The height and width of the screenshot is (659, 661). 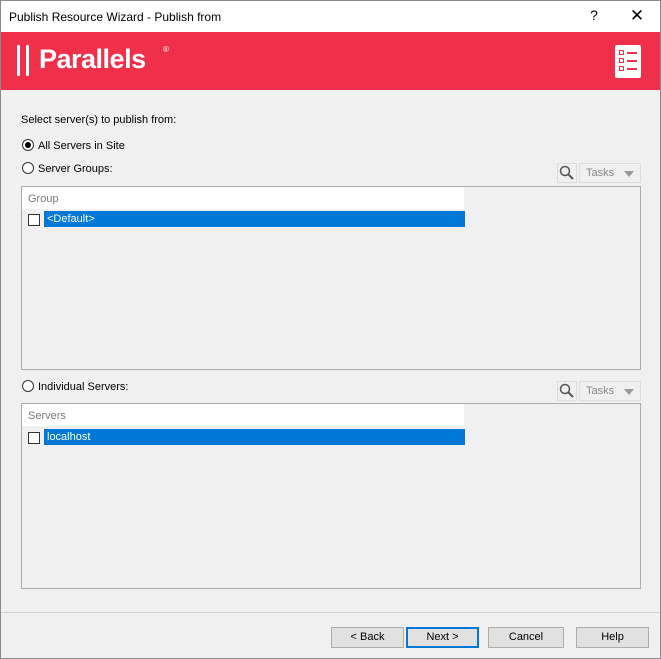 I want to click on help-button: Help, so click(x=612, y=637).